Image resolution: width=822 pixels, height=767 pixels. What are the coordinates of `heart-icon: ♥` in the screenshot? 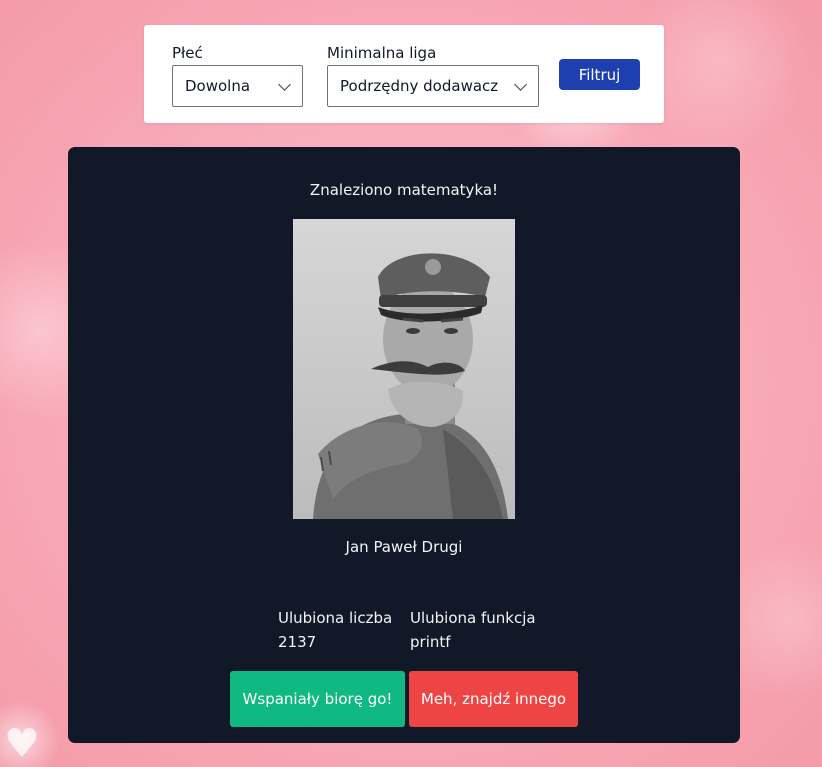 It's located at (22, 744).